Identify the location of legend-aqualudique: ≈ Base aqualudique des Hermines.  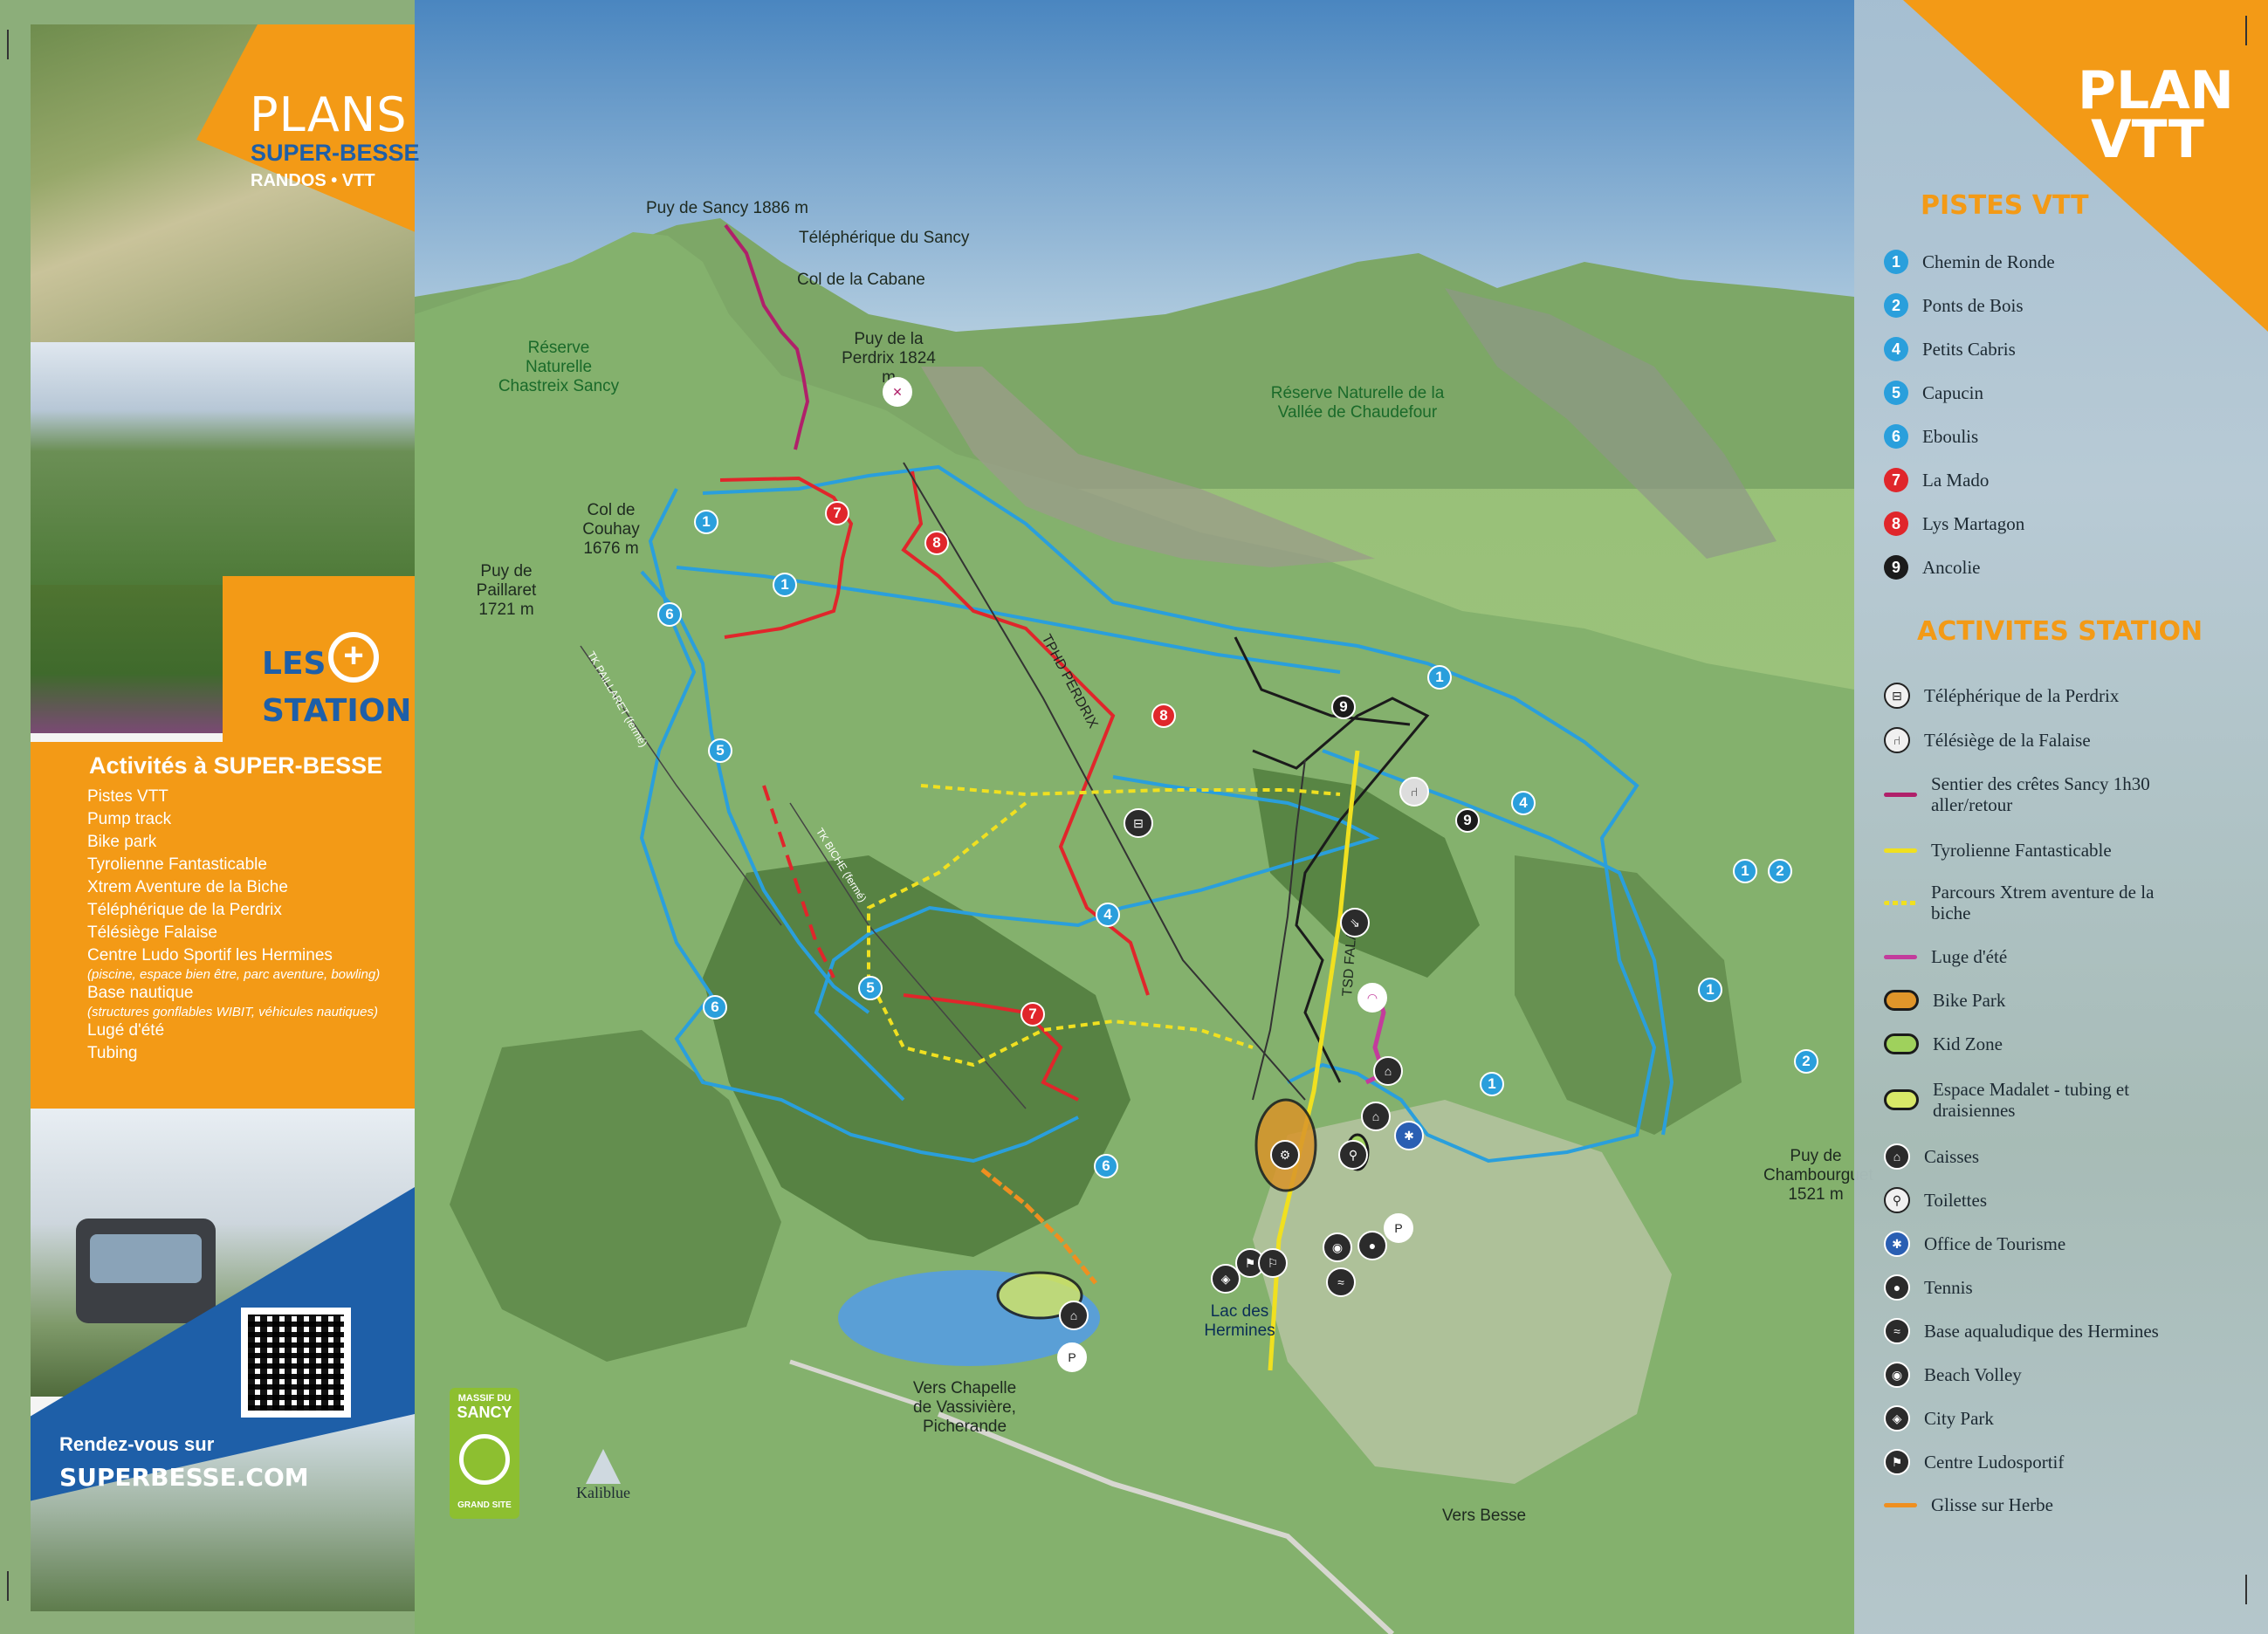
(2022, 1331).